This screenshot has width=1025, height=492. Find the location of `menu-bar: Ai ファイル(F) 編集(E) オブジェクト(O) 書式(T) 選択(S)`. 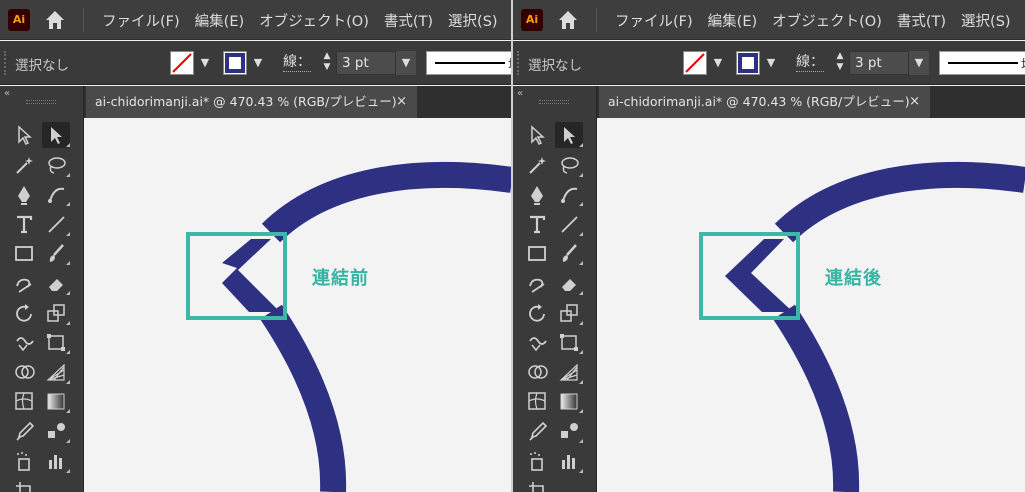

menu-bar: Ai ファイル(F) 編集(E) オブジェクト(O) 書式(T) 選択(S) is located at coordinates (256, 20).